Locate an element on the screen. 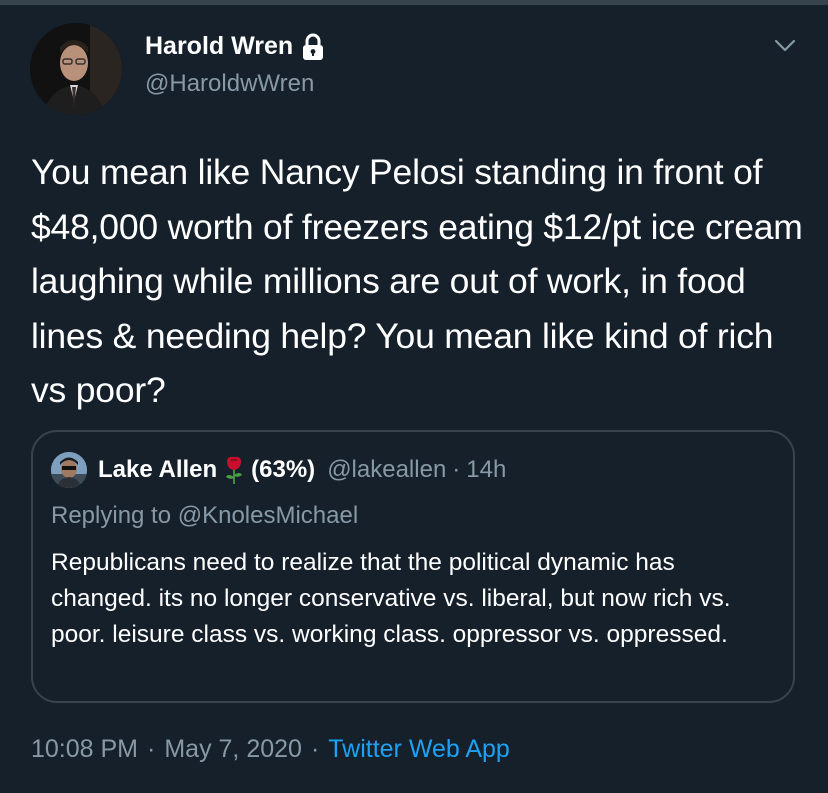 The image size is (828, 793). replying-to-line: Replying to @KnolesMichael is located at coordinates (205, 515).